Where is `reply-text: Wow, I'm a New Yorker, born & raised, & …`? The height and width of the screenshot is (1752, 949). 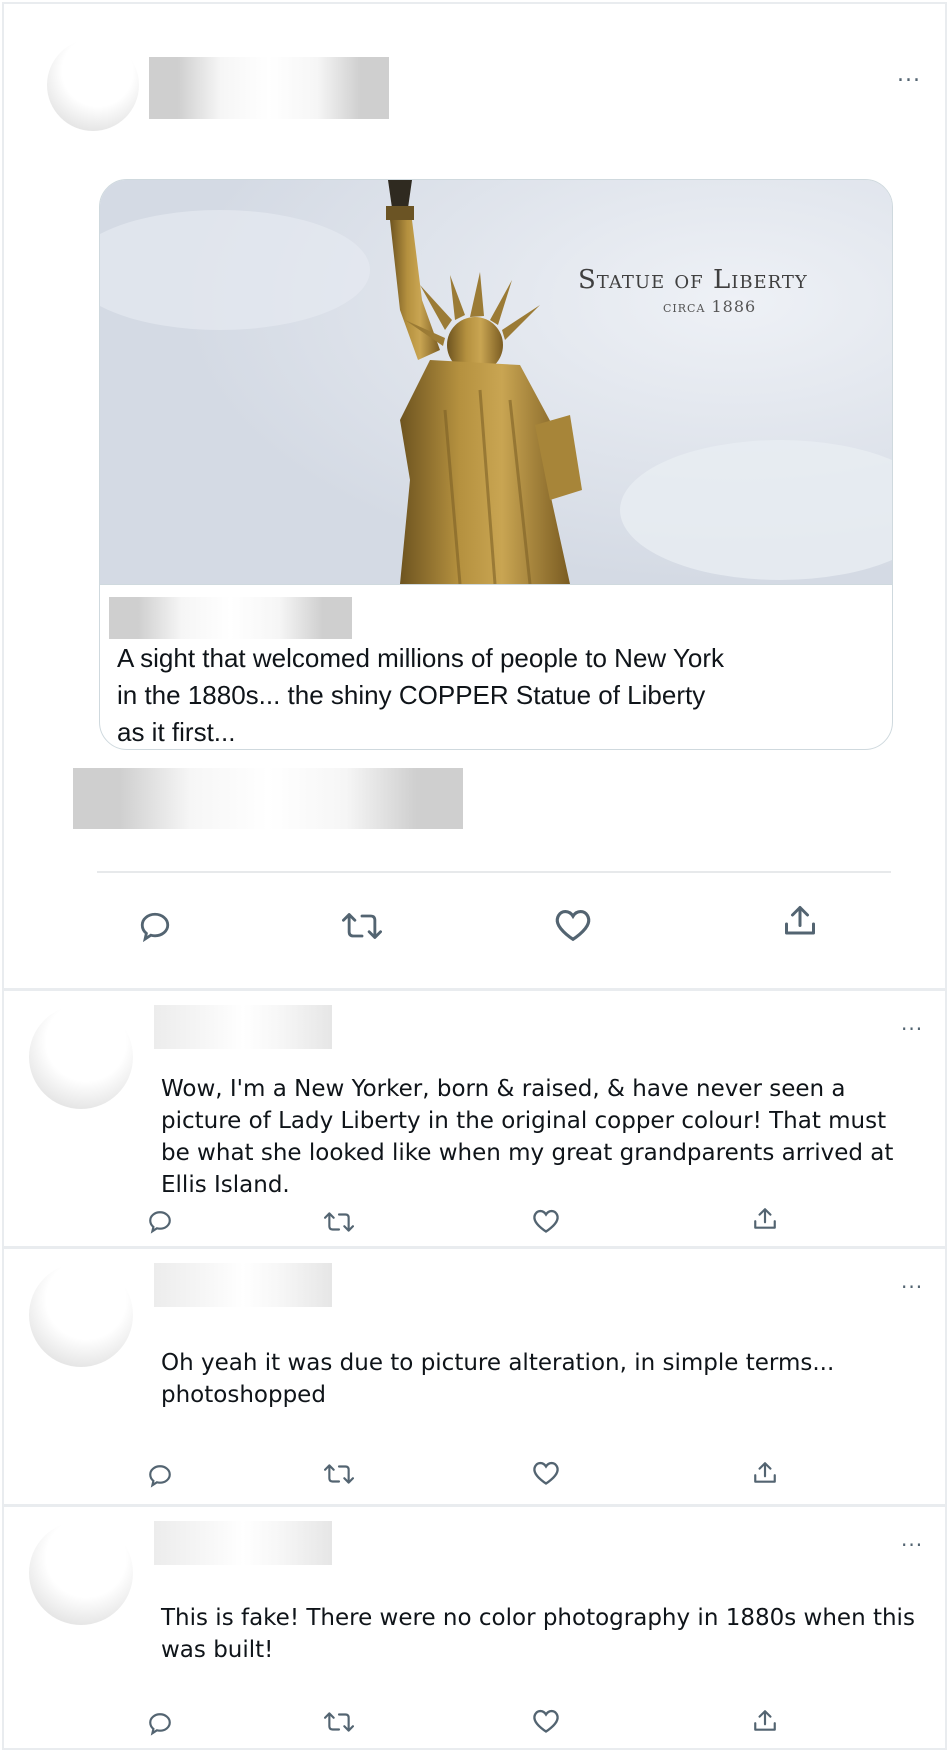 reply-text: Wow, I'm a New Yorker, born & raised, & … is located at coordinates (527, 1137).